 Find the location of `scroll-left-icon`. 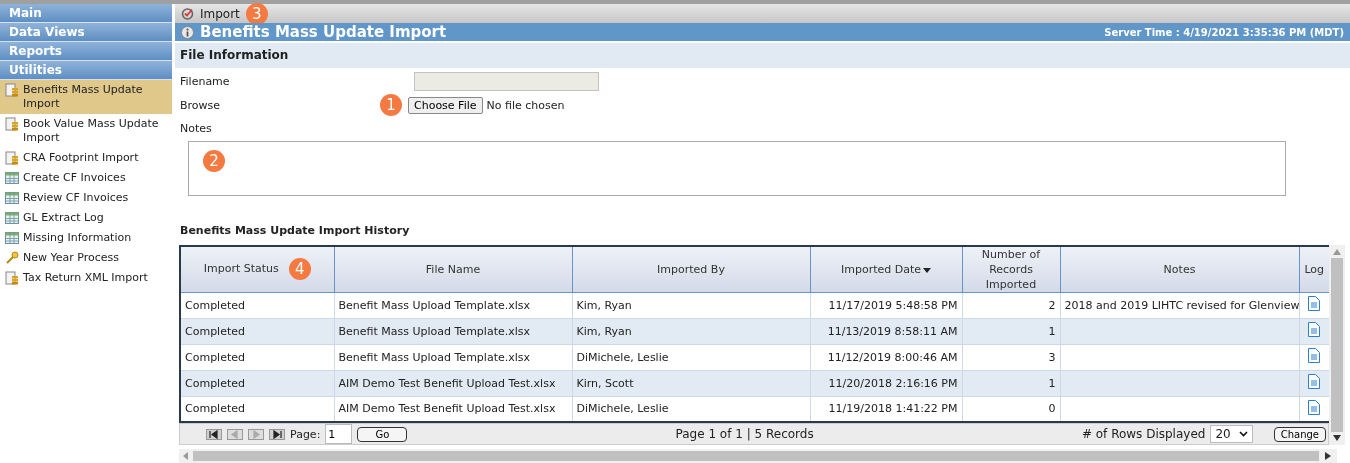

scroll-left-icon is located at coordinates (186, 456).